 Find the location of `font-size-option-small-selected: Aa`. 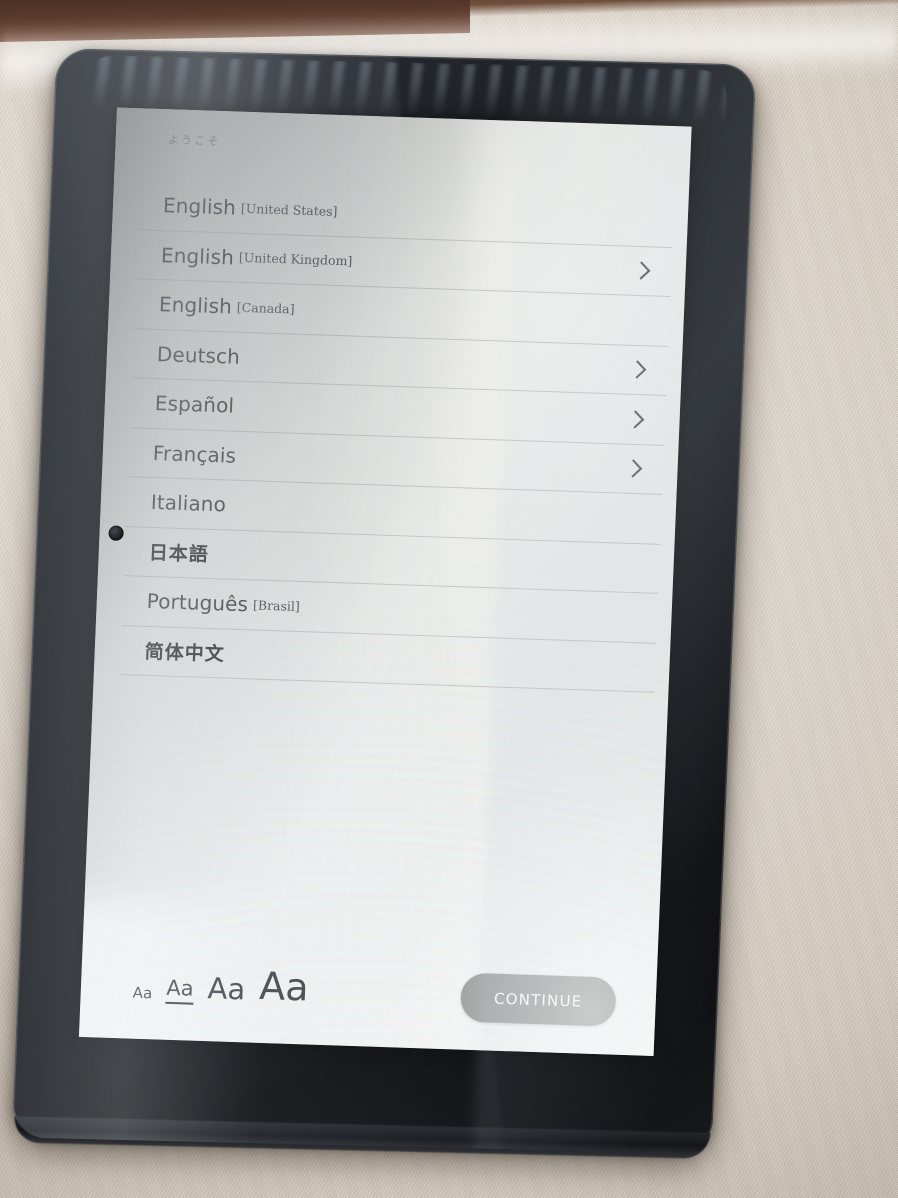

font-size-option-small-selected: Aa is located at coordinates (179, 990).